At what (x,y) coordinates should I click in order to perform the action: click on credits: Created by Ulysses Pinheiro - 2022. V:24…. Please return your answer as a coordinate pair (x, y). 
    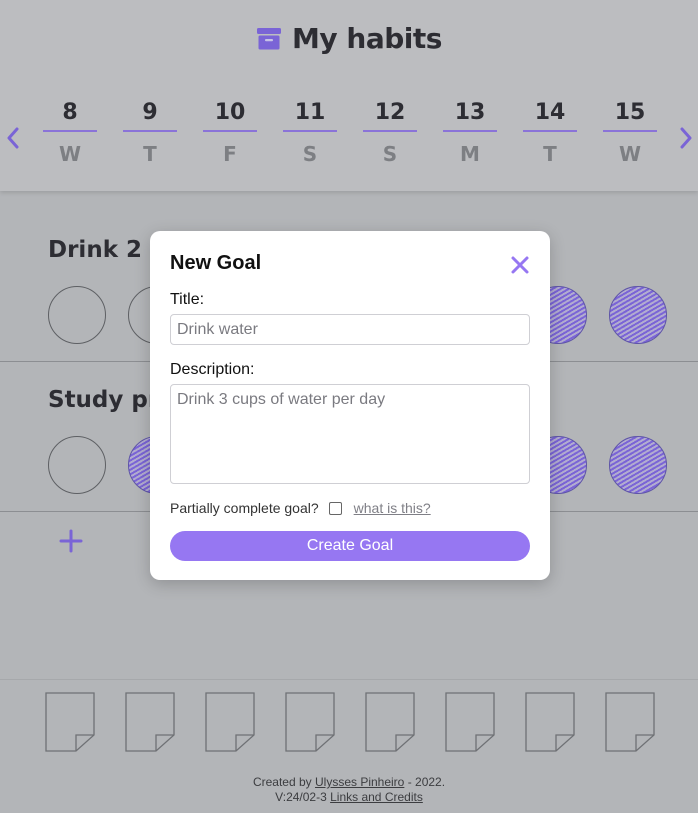
    Looking at the image, I should click on (349, 790).